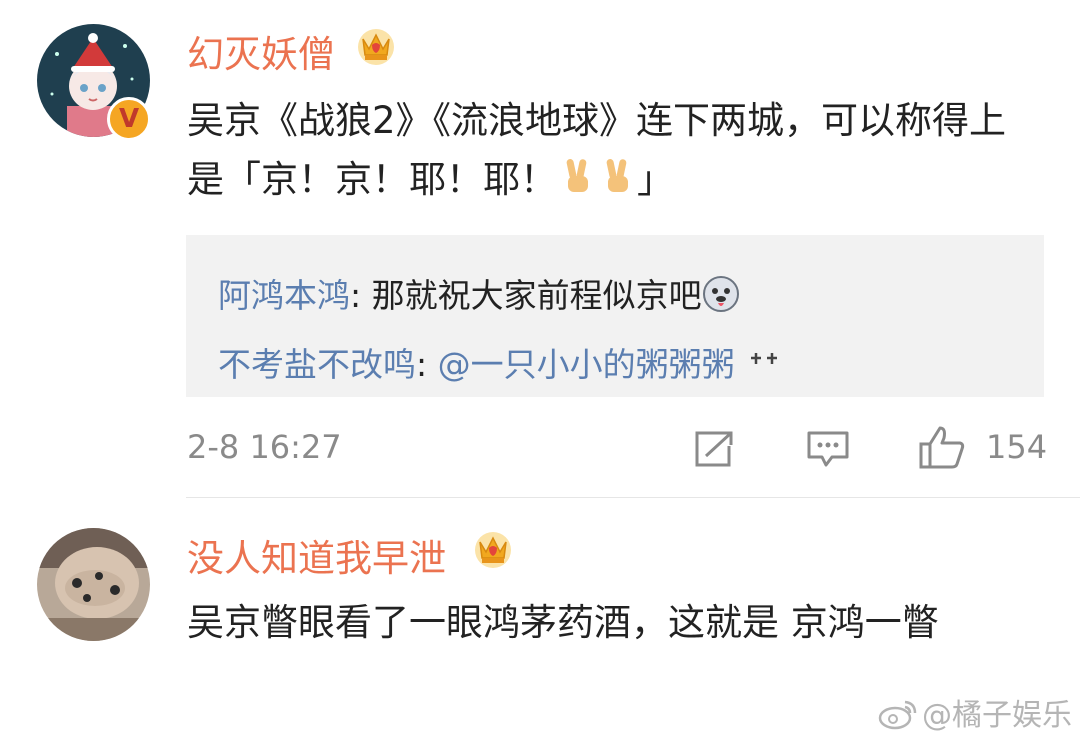 This screenshot has width=1080, height=736. I want to click on timestamp: 2-8 16:27, so click(264, 447).